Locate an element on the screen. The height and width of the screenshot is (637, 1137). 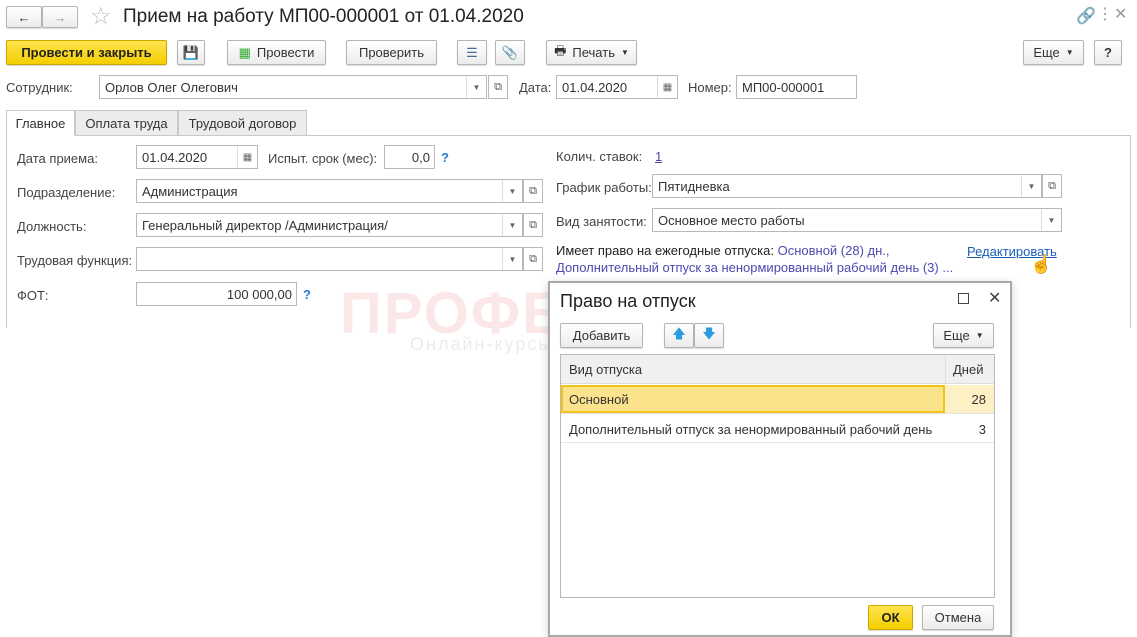
row-days: 28 is located at coordinates (978, 399).